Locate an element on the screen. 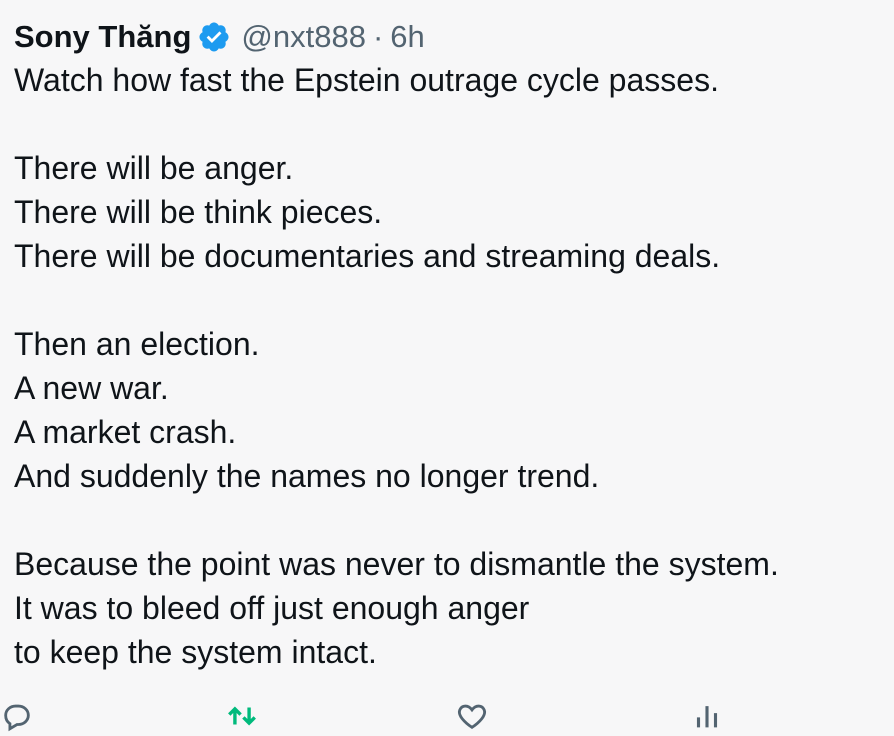 The height and width of the screenshot is (736, 894). tweet-text-line: There will be anger. is located at coordinates (154, 168).